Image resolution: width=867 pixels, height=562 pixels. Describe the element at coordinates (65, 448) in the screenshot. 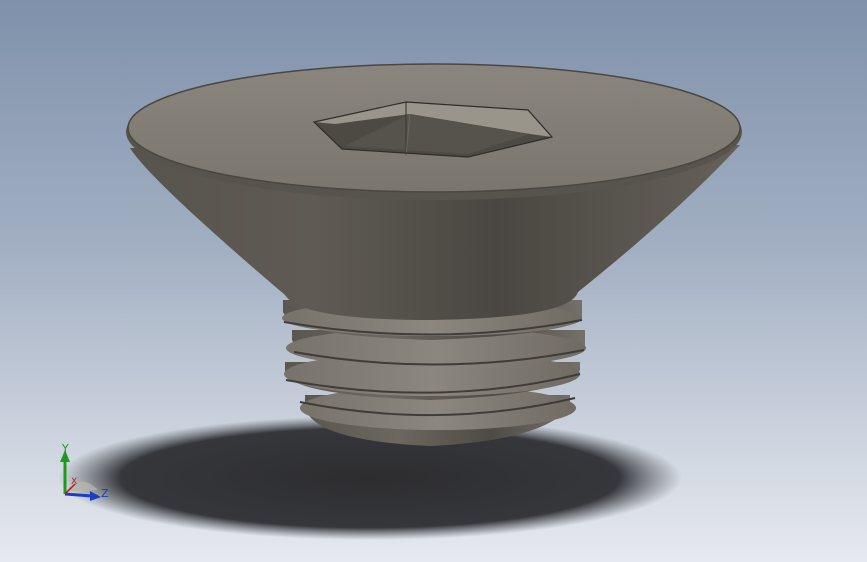

I see `y-axis-label: Y` at that location.